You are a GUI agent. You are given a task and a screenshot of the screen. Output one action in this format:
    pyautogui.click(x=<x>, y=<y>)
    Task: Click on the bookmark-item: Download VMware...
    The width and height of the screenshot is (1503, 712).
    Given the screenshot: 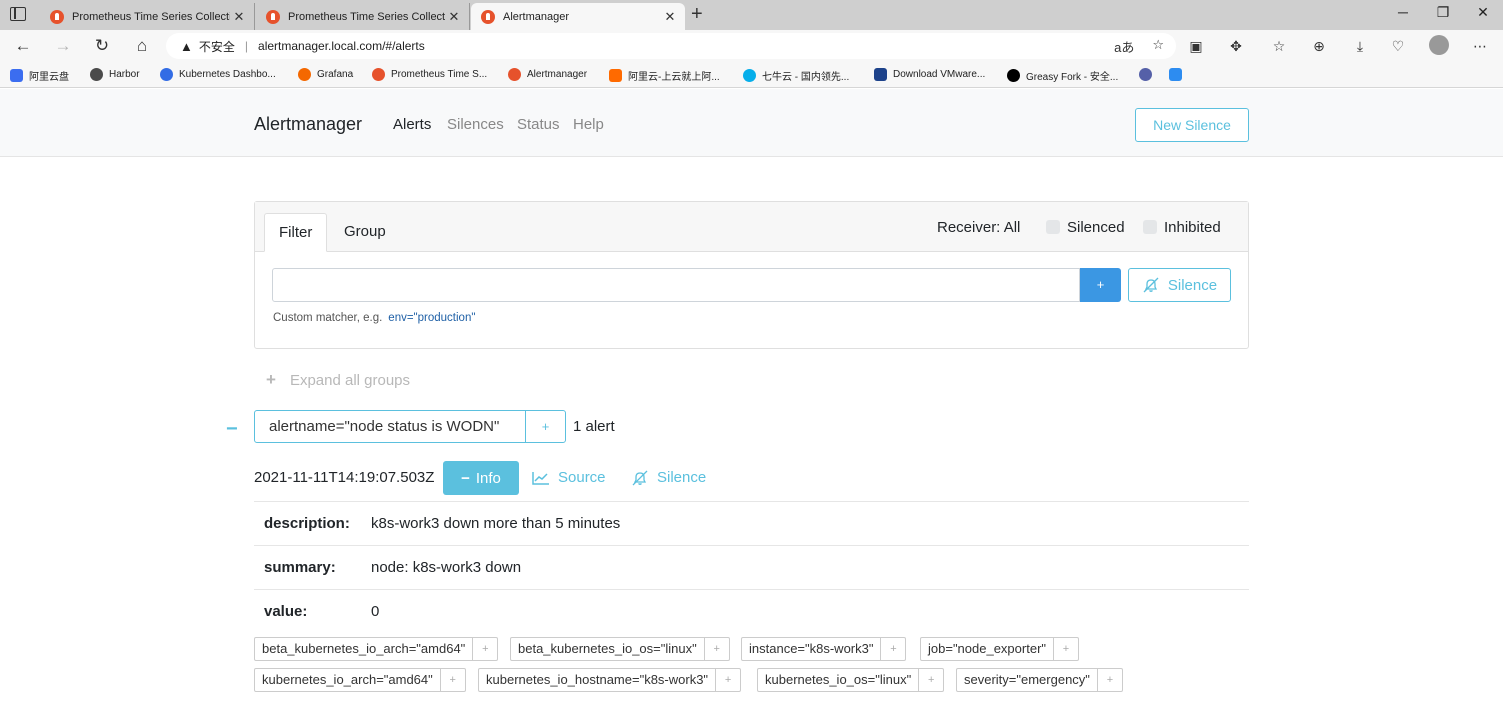 What is the action you would take?
    pyautogui.click(x=929, y=74)
    